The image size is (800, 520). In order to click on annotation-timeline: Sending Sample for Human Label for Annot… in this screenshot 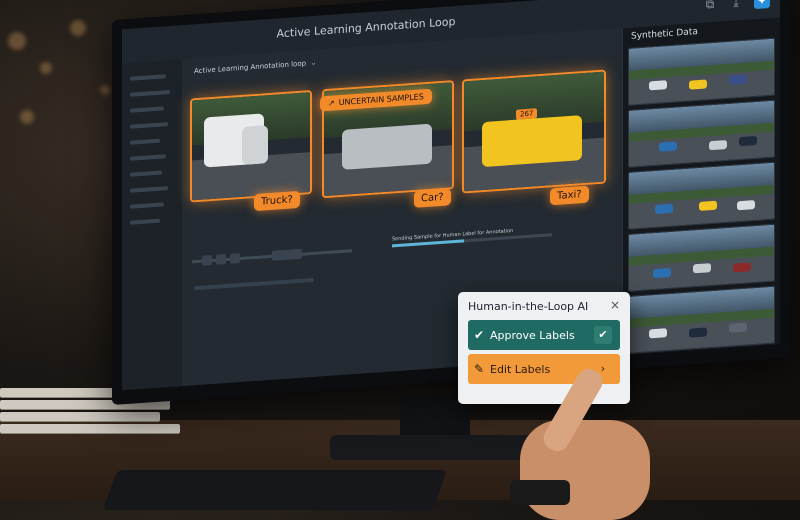, I will do `click(402, 247)`.